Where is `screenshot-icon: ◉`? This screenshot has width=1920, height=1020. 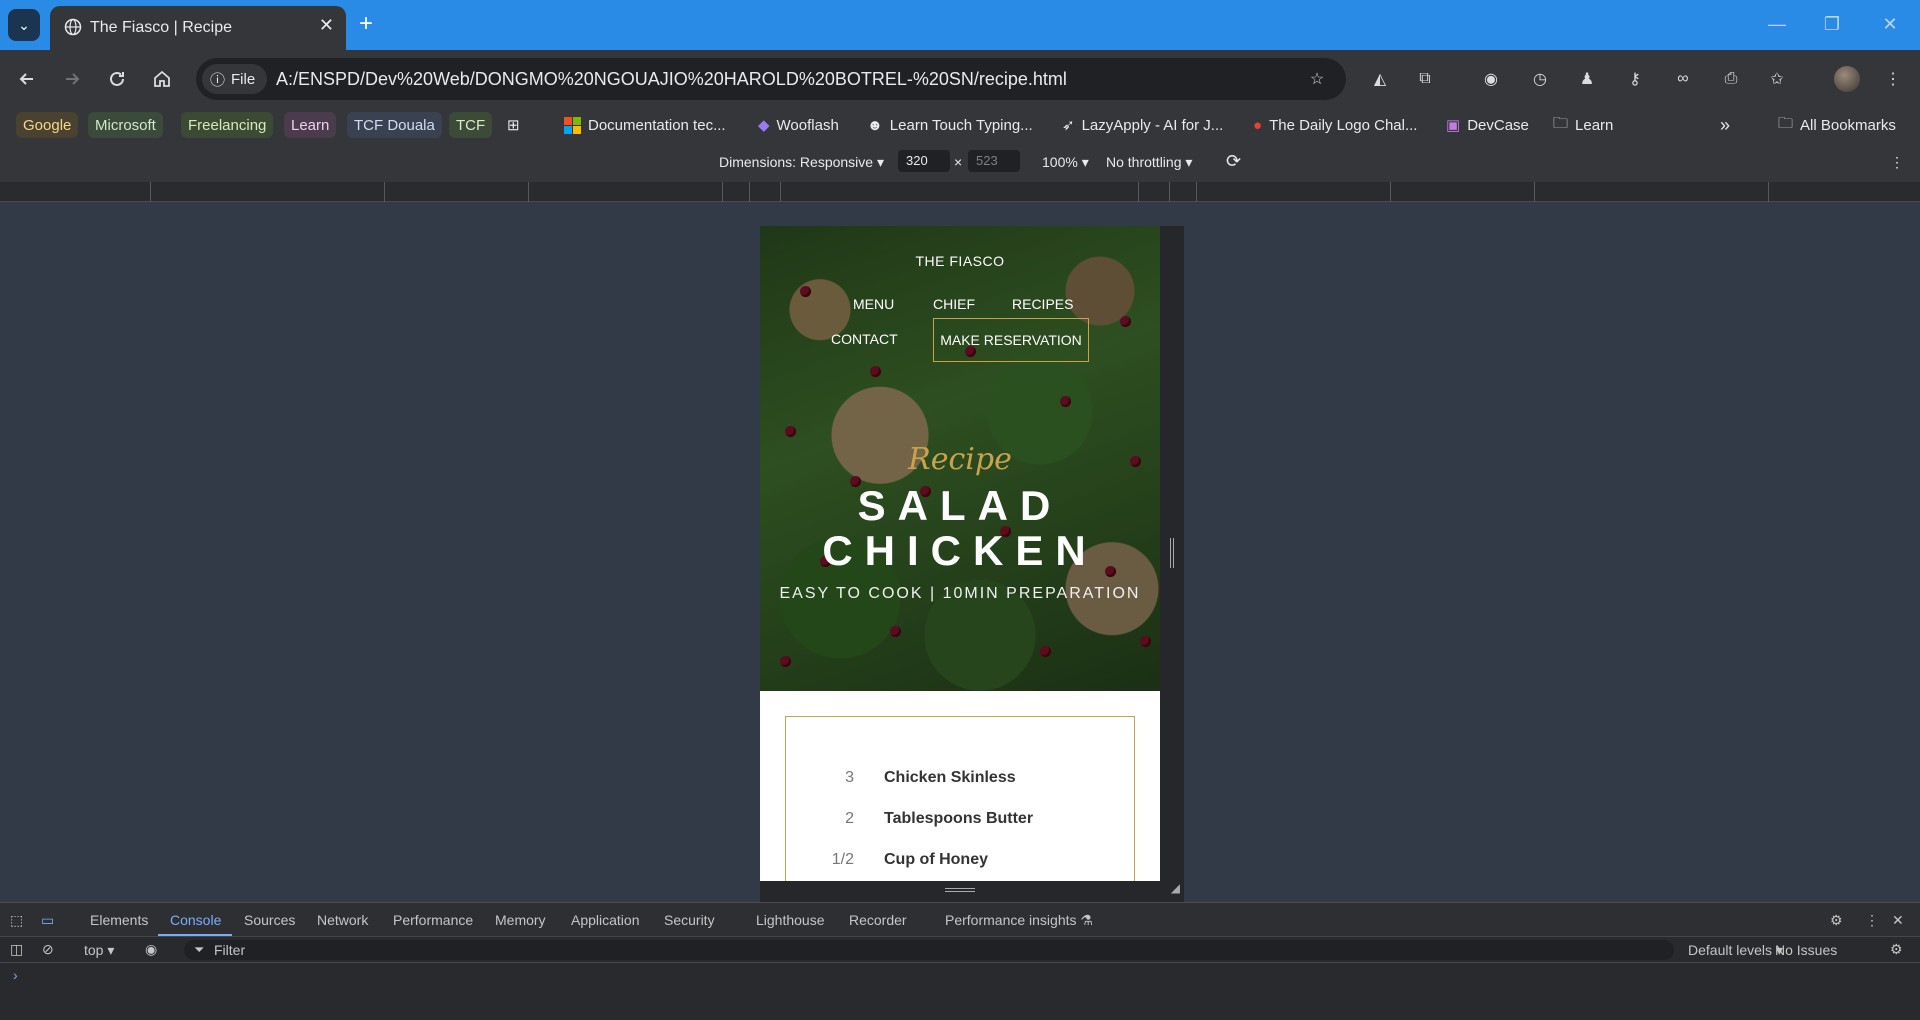
screenshot-icon: ◉ is located at coordinates (1491, 79).